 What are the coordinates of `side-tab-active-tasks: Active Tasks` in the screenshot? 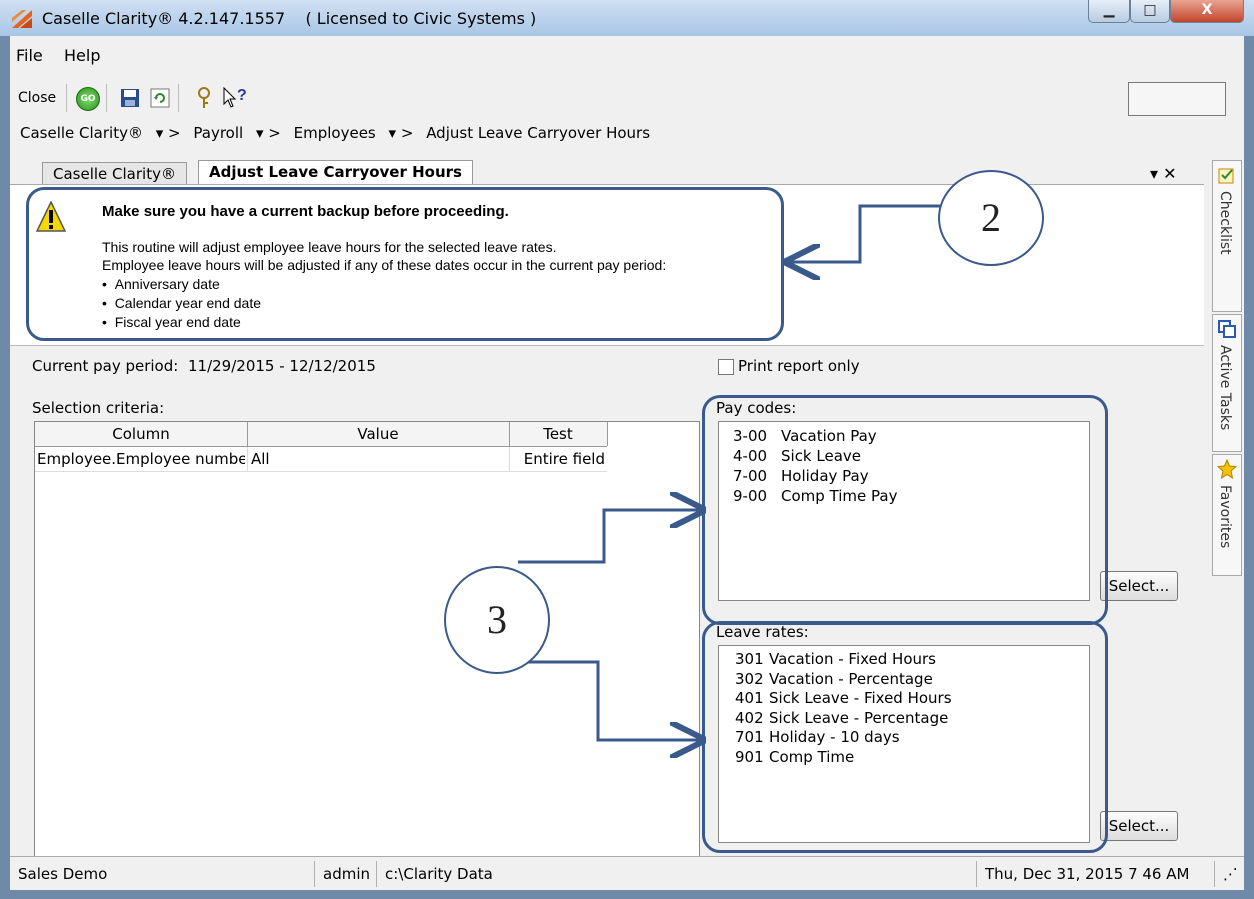 It's located at (1227, 383).